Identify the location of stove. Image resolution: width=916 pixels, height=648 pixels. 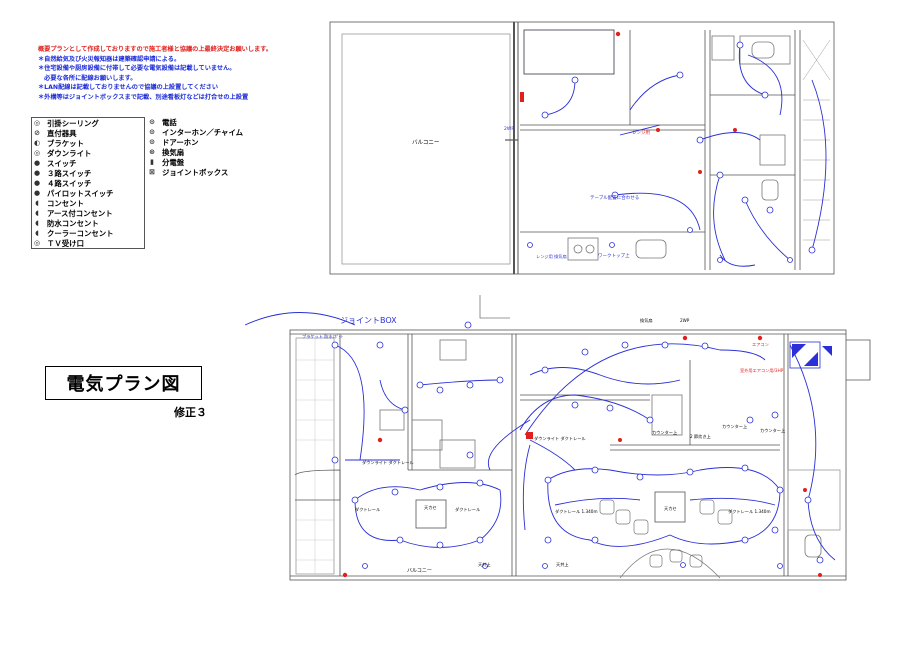
(583, 249).